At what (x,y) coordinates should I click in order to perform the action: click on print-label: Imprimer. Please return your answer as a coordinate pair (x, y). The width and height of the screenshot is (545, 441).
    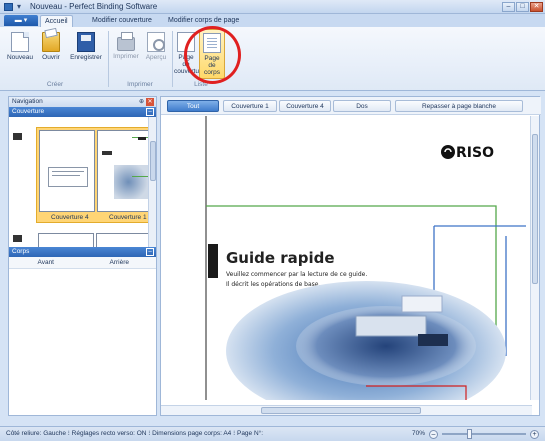
    Looking at the image, I should click on (126, 56).